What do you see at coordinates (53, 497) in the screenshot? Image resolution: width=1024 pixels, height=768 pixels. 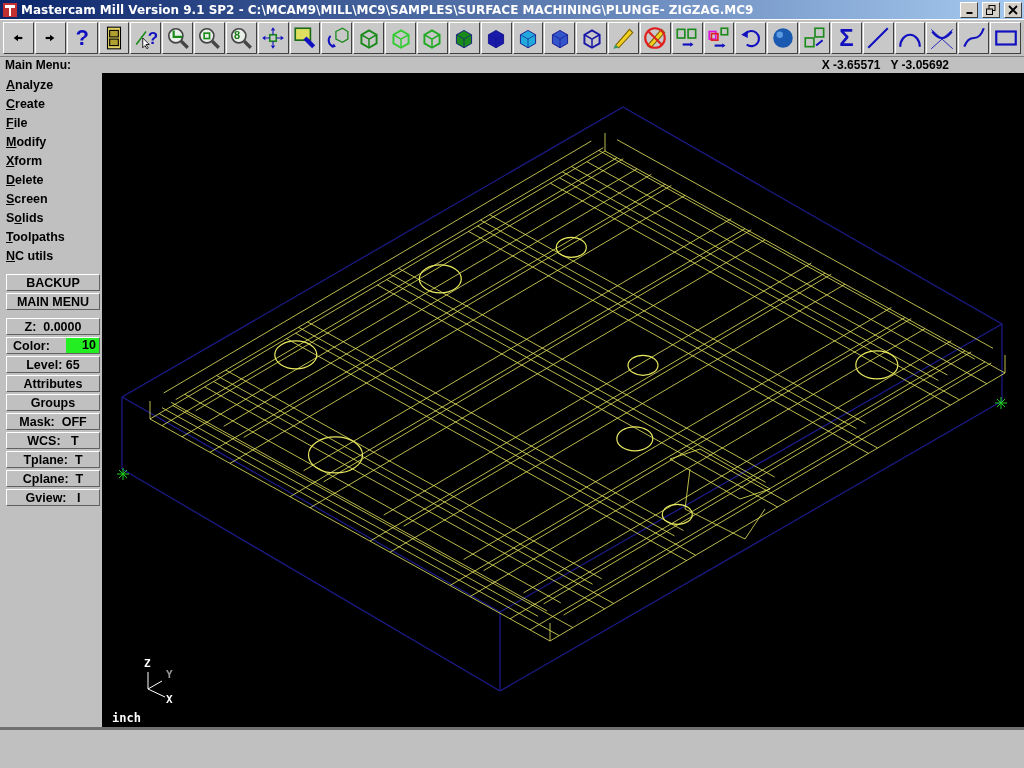 I see `setting-button: Gview: I` at bounding box center [53, 497].